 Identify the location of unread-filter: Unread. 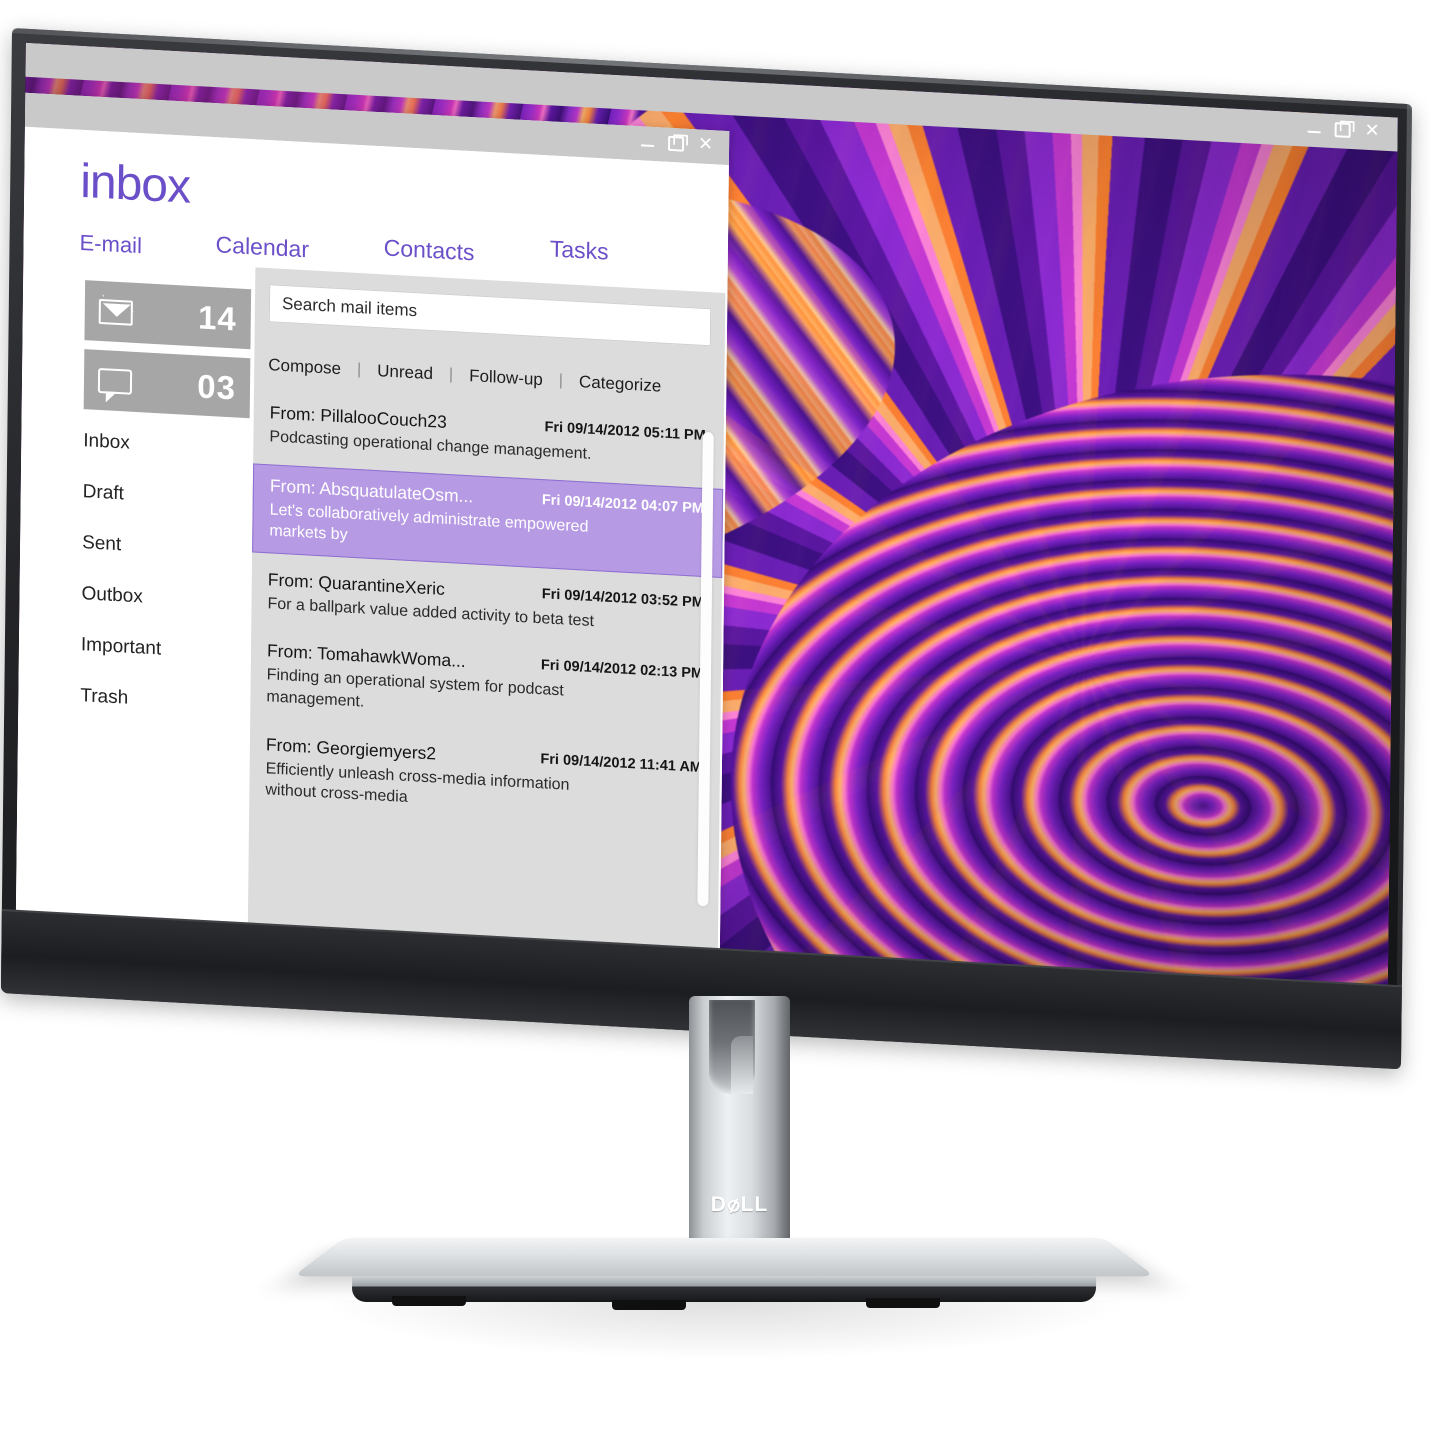
(405, 372).